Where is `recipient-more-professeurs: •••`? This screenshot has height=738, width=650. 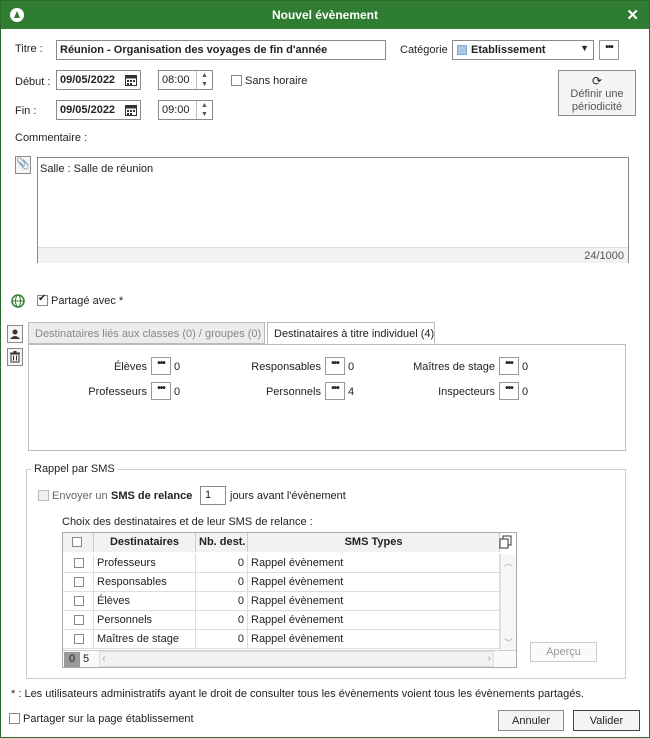
recipient-more-professeurs: ••• is located at coordinates (161, 391).